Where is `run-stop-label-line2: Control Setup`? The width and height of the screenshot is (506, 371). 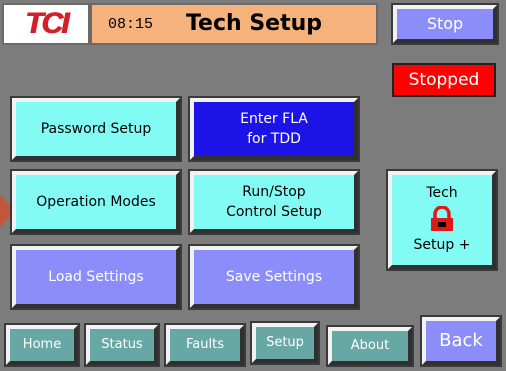 run-stop-label-line2: Control Setup is located at coordinates (274, 212).